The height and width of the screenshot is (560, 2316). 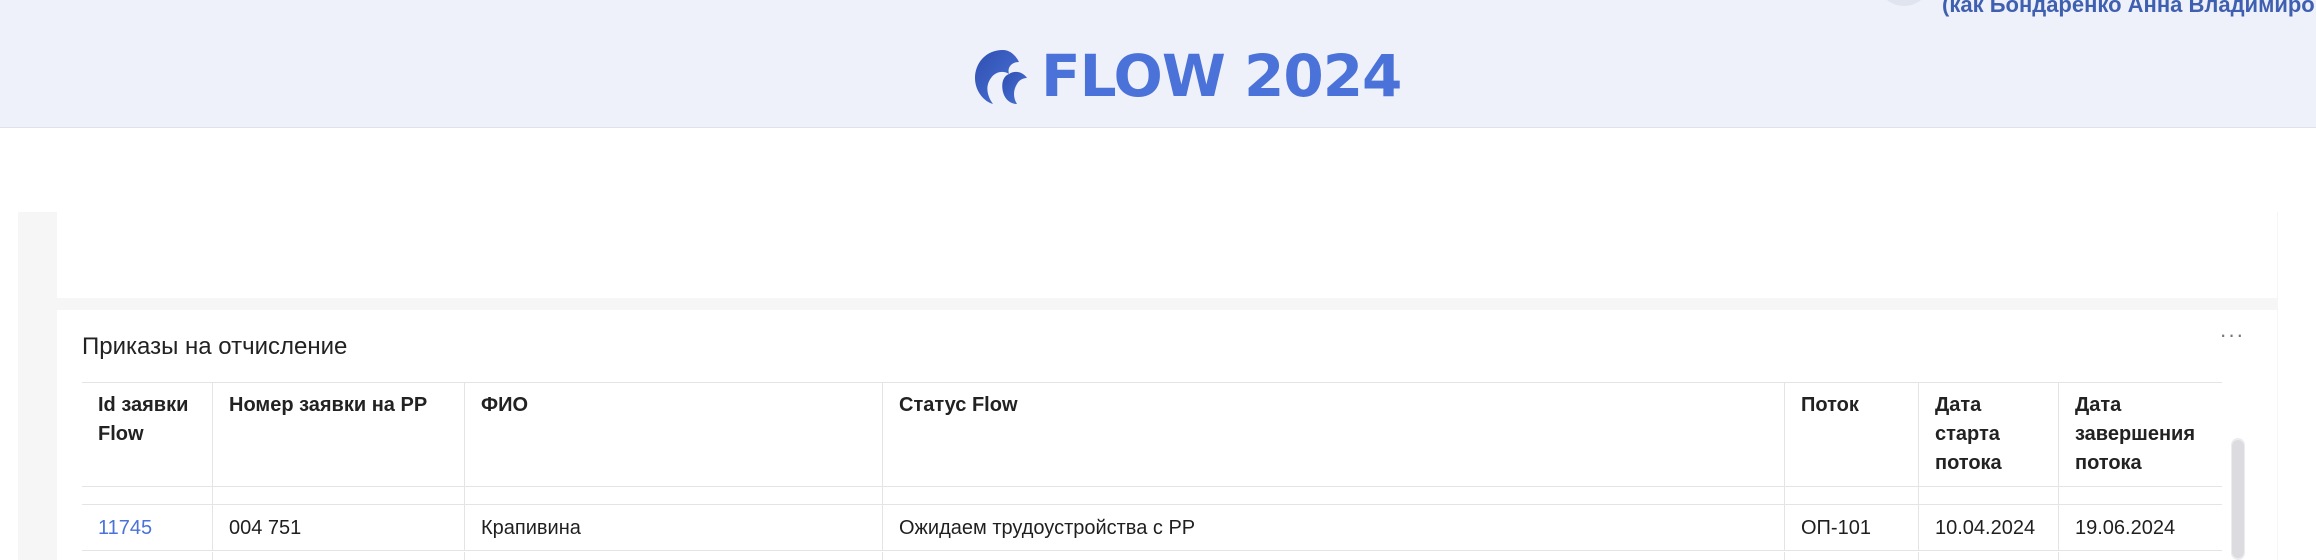 What do you see at coordinates (2140, 435) in the screenshot?
I see `column-header-end-date: Дата завершения потока` at bounding box center [2140, 435].